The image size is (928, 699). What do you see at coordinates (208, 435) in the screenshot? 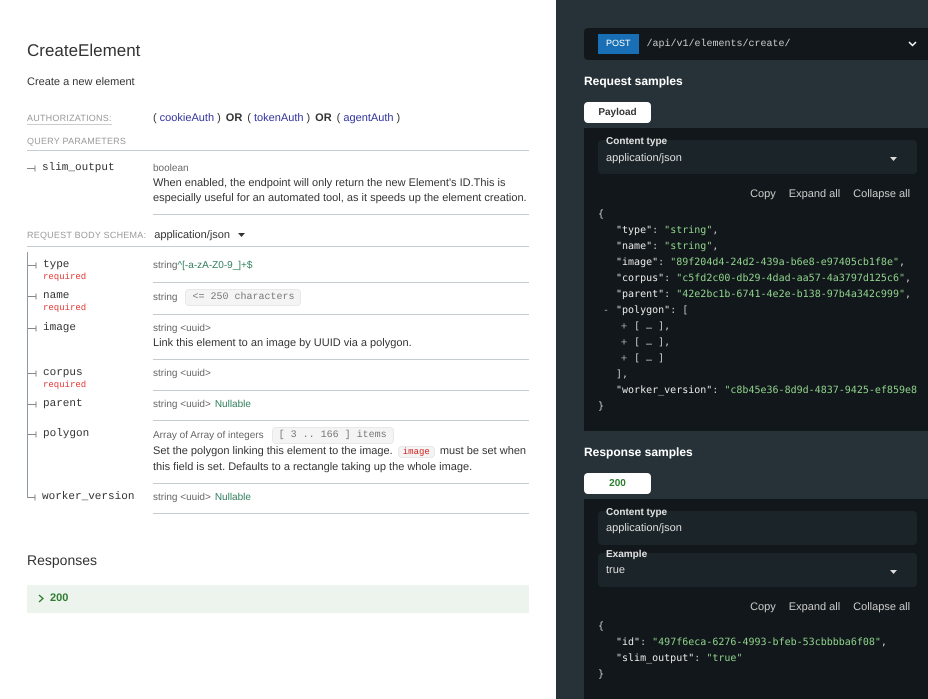
I see `type-text: Array of Array of integers` at bounding box center [208, 435].